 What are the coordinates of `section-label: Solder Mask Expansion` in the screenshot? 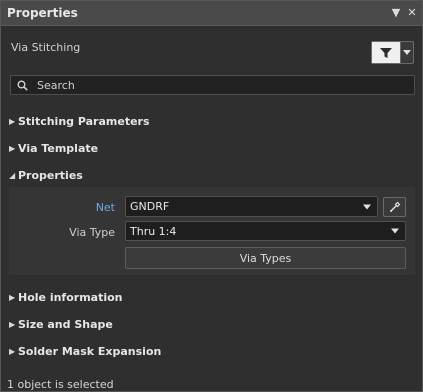 It's located at (90, 351).